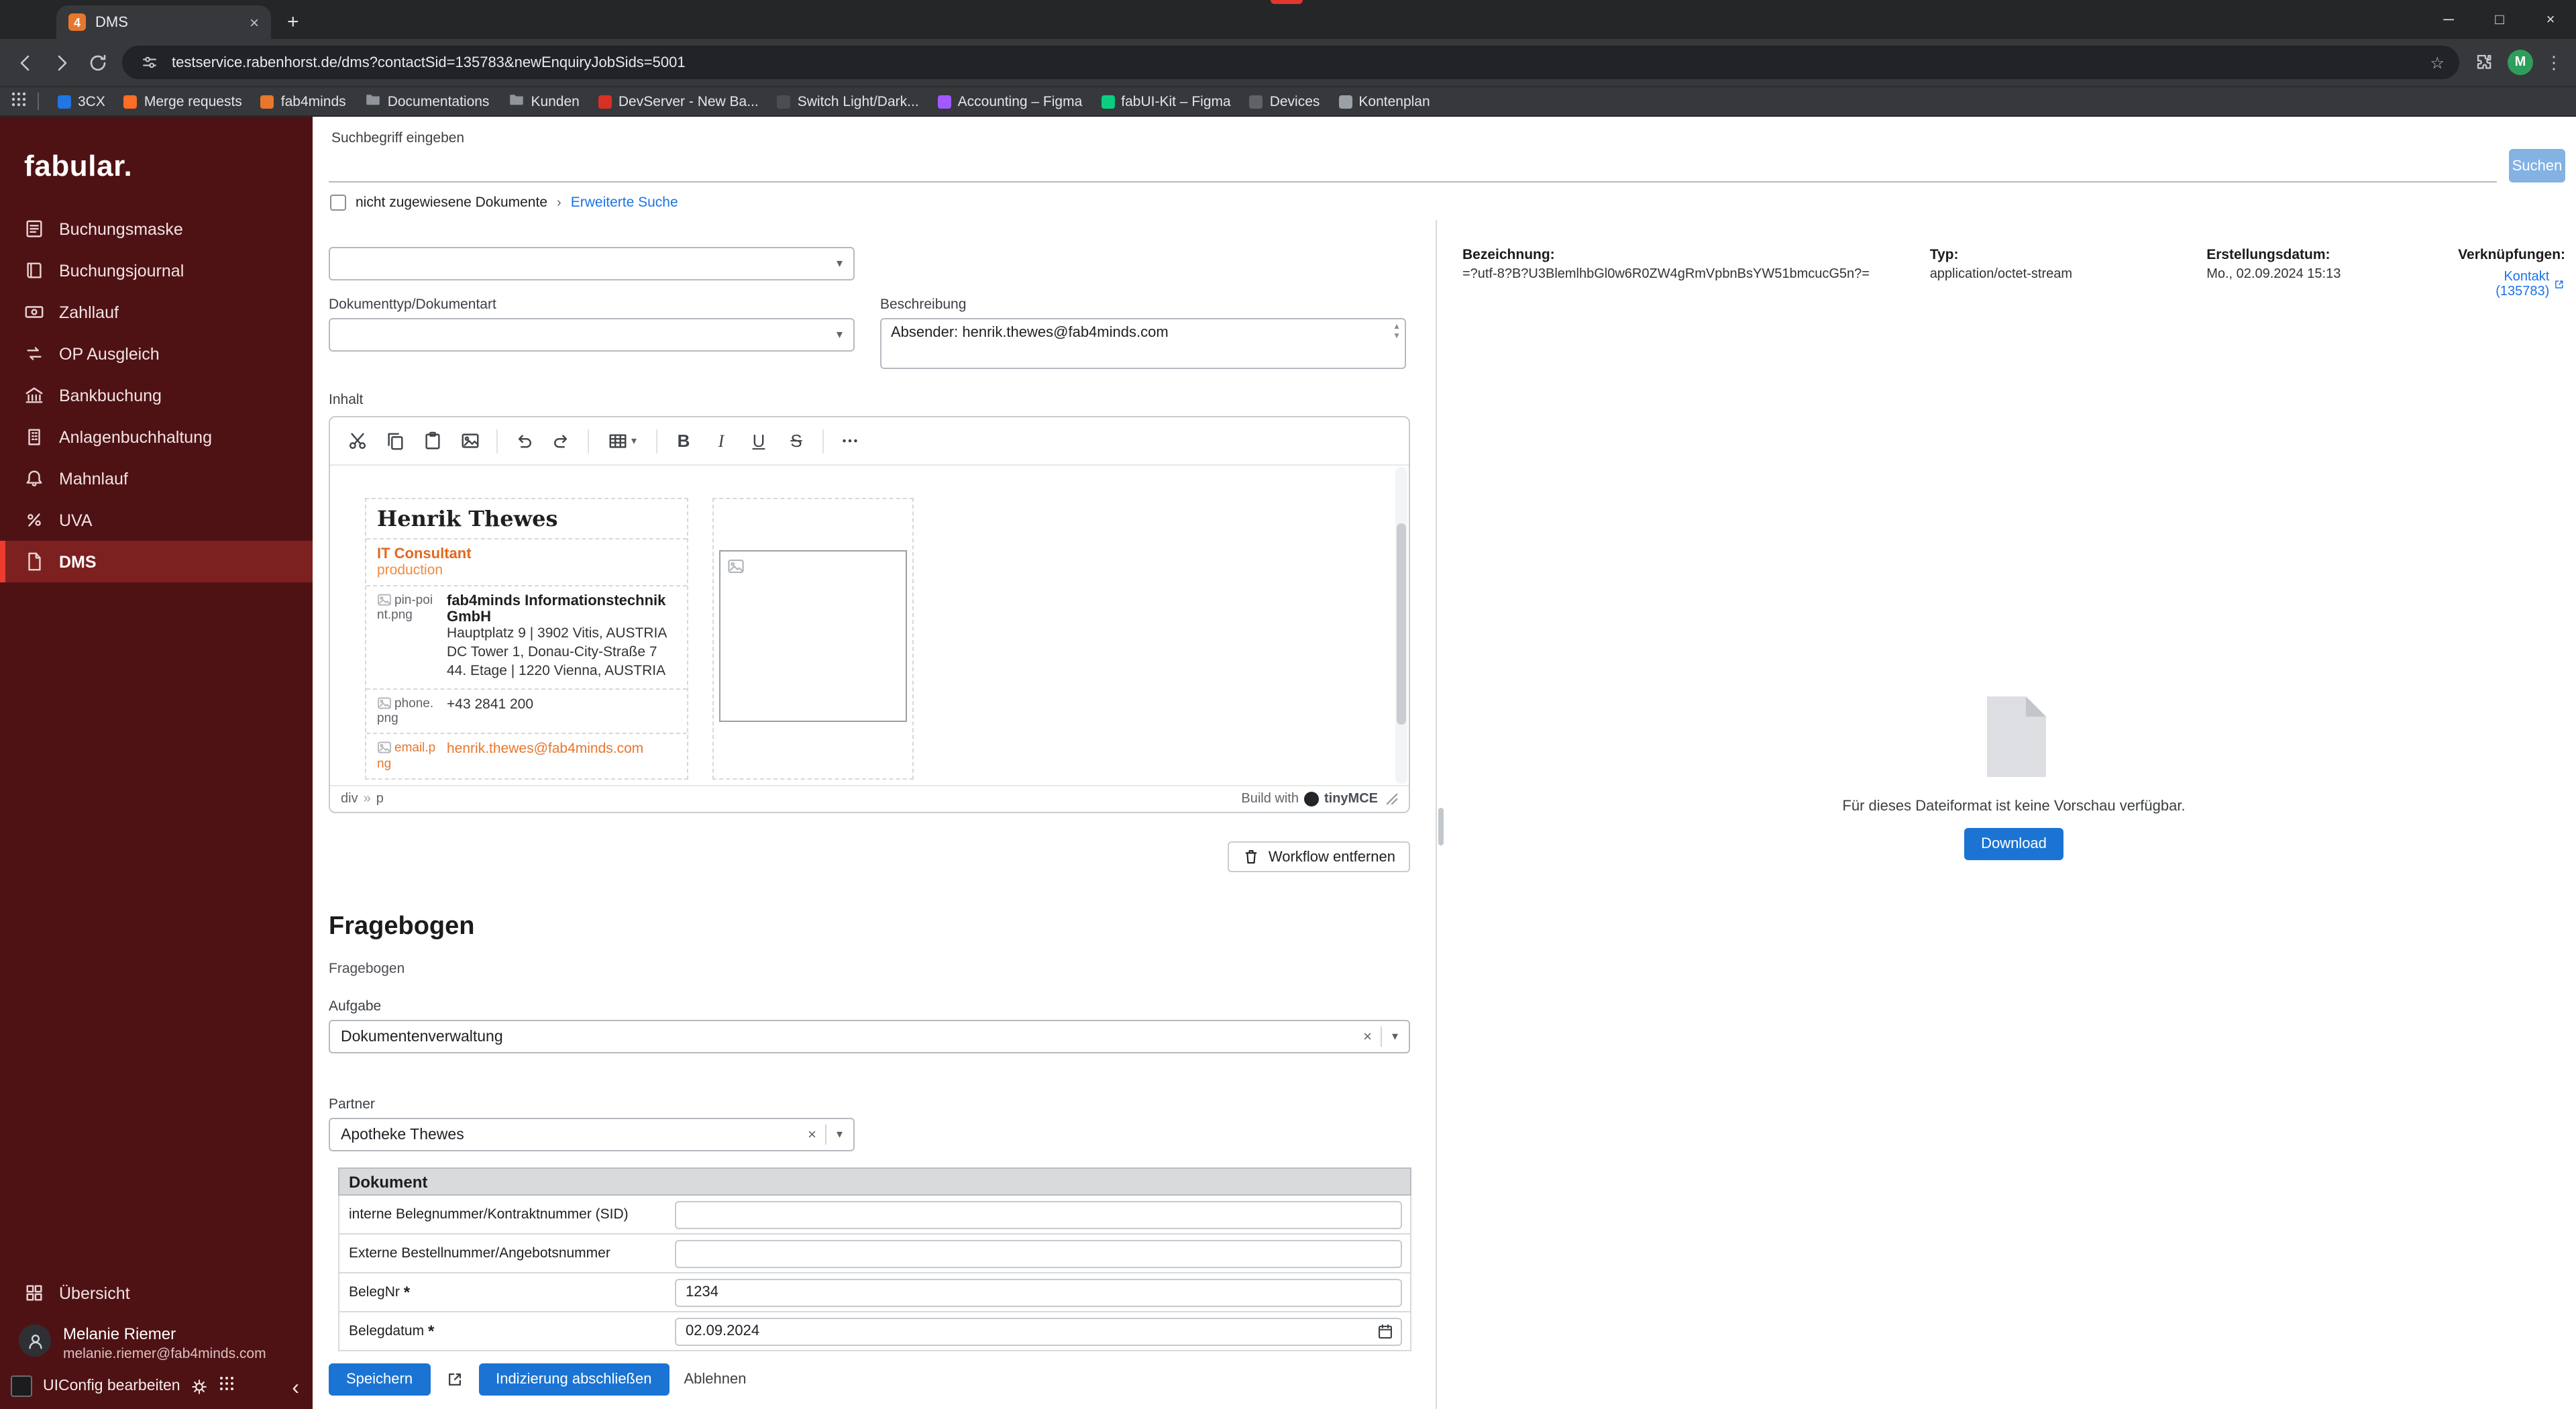 This screenshot has height=1409, width=2576. Describe the element at coordinates (1384, 101) in the screenshot. I see `bookmark-kontenplan: Kontenplan` at that location.